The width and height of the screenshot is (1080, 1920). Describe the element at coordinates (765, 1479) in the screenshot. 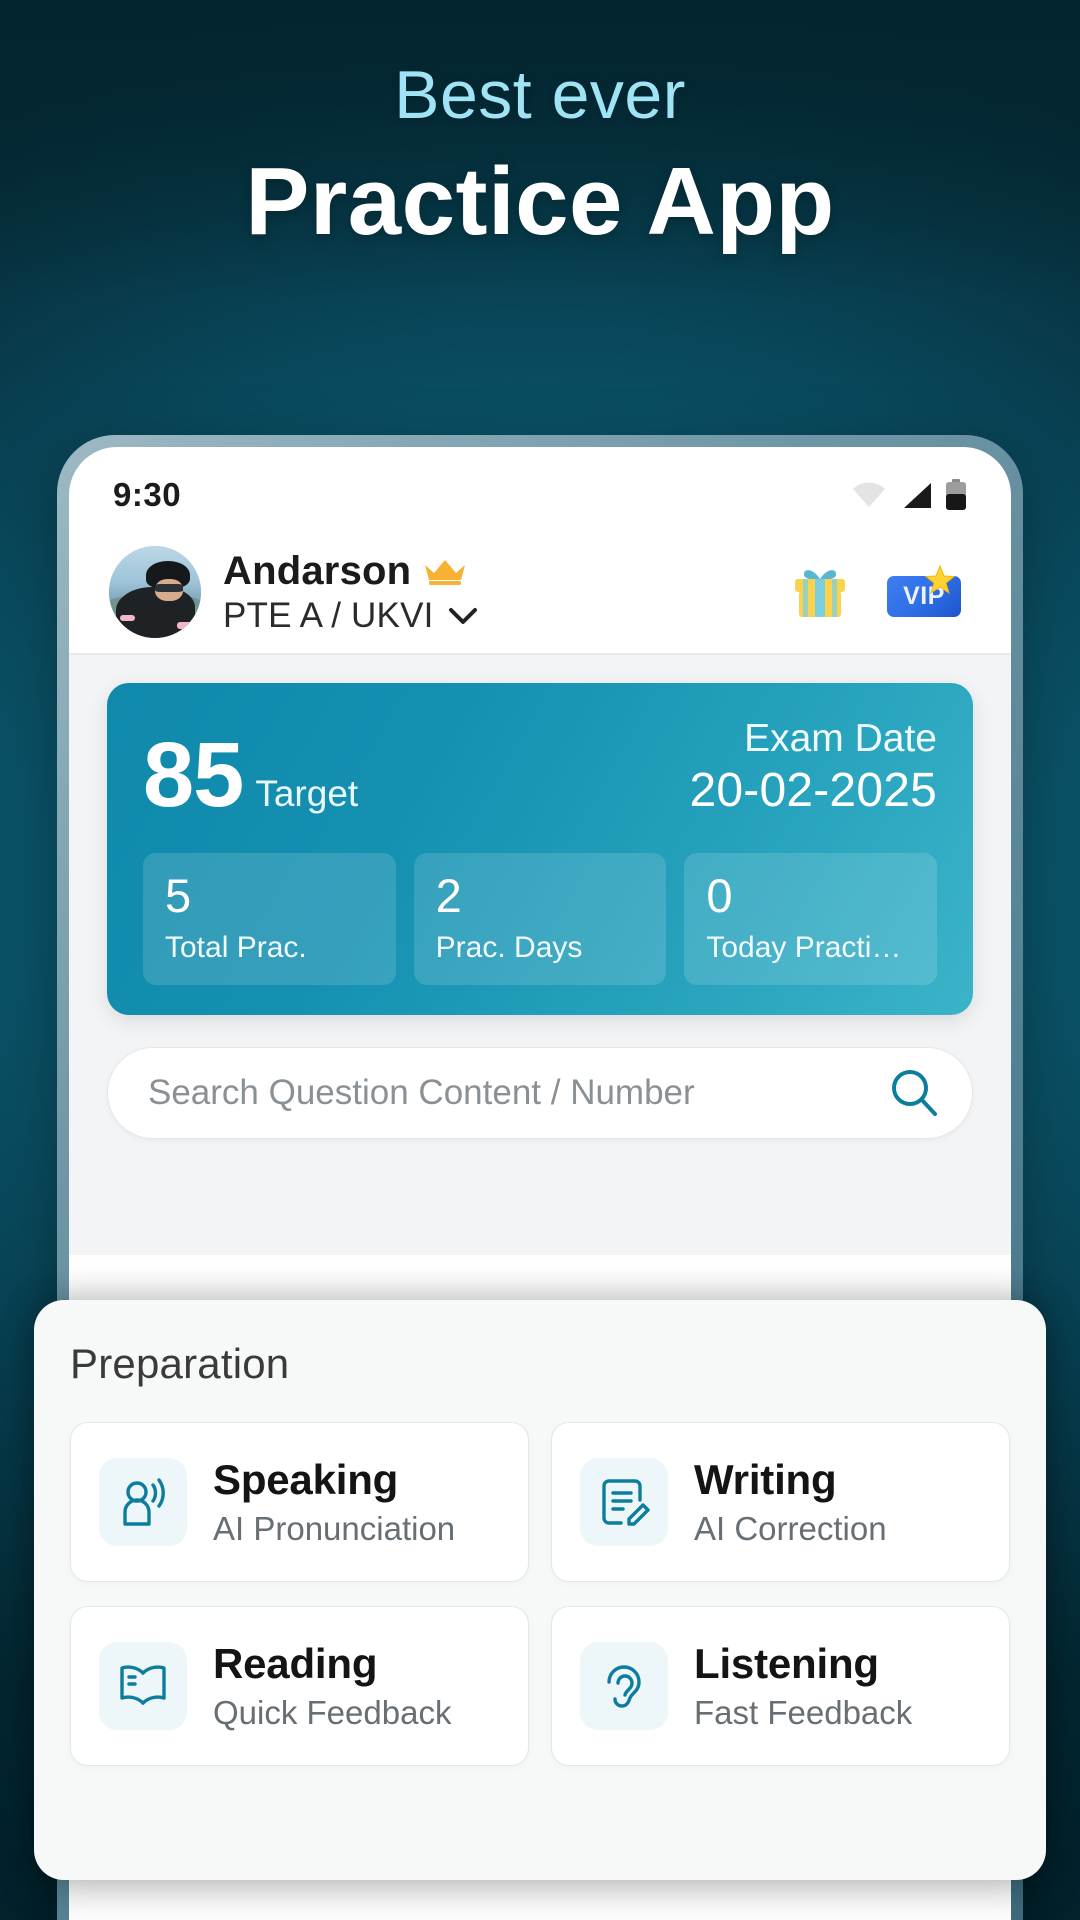

I see `preparation-card-title: Writing` at that location.